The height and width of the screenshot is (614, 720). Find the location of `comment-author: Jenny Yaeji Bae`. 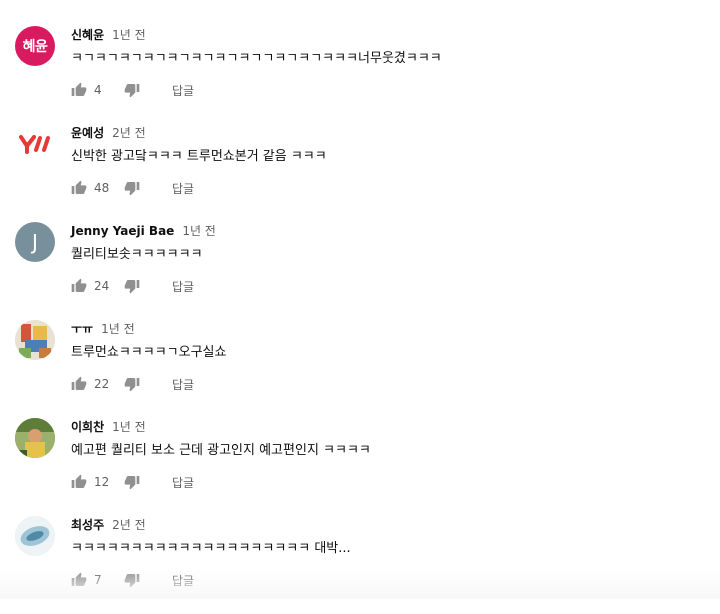

comment-author: Jenny Yaeji Bae is located at coordinates (122, 231).